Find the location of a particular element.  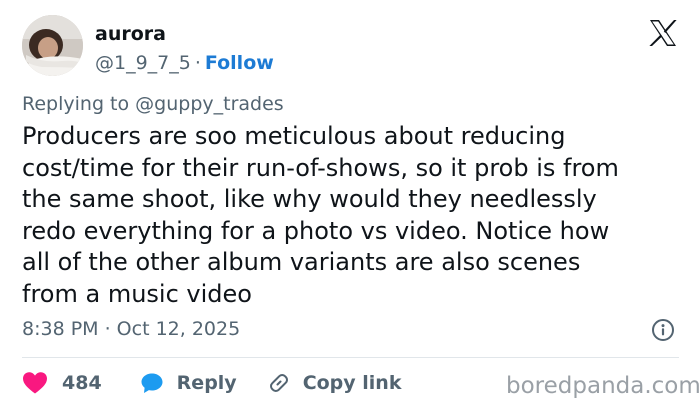

follow-button: Follow is located at coordinates (239, 63).